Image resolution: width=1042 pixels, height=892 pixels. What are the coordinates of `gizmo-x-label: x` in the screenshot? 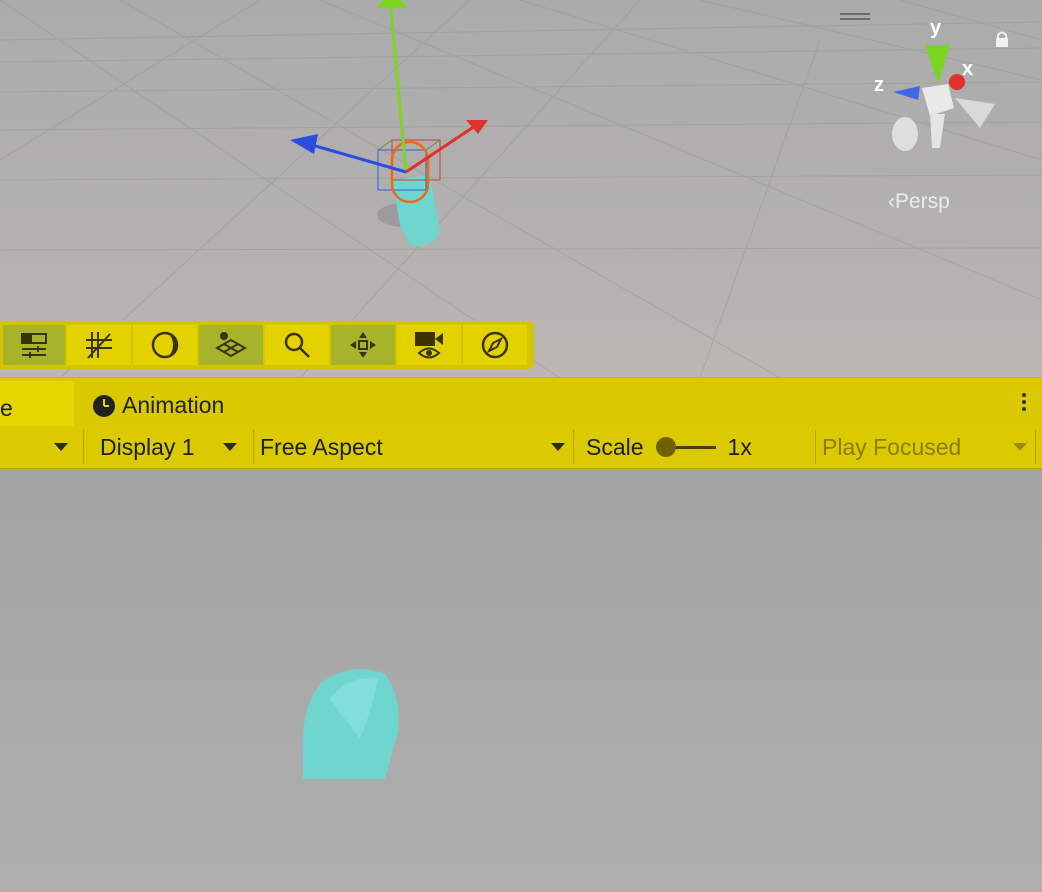 It's located at (967, 69).